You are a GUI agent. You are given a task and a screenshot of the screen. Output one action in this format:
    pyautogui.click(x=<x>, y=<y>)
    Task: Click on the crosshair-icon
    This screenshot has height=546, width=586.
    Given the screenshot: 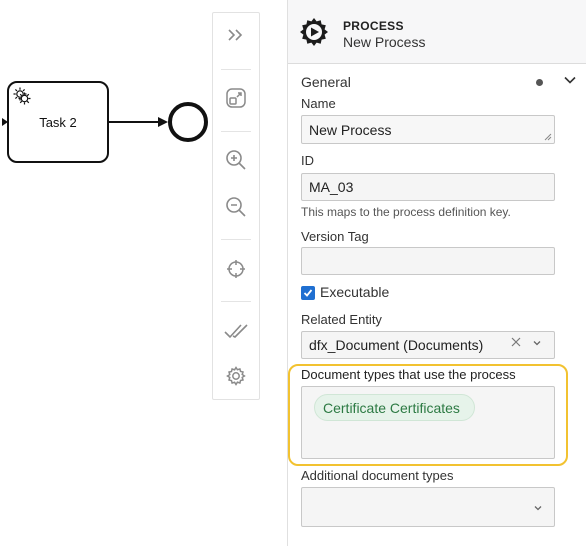 What is the action you would take?
    pyautogui.click(x=236, y=269)
    